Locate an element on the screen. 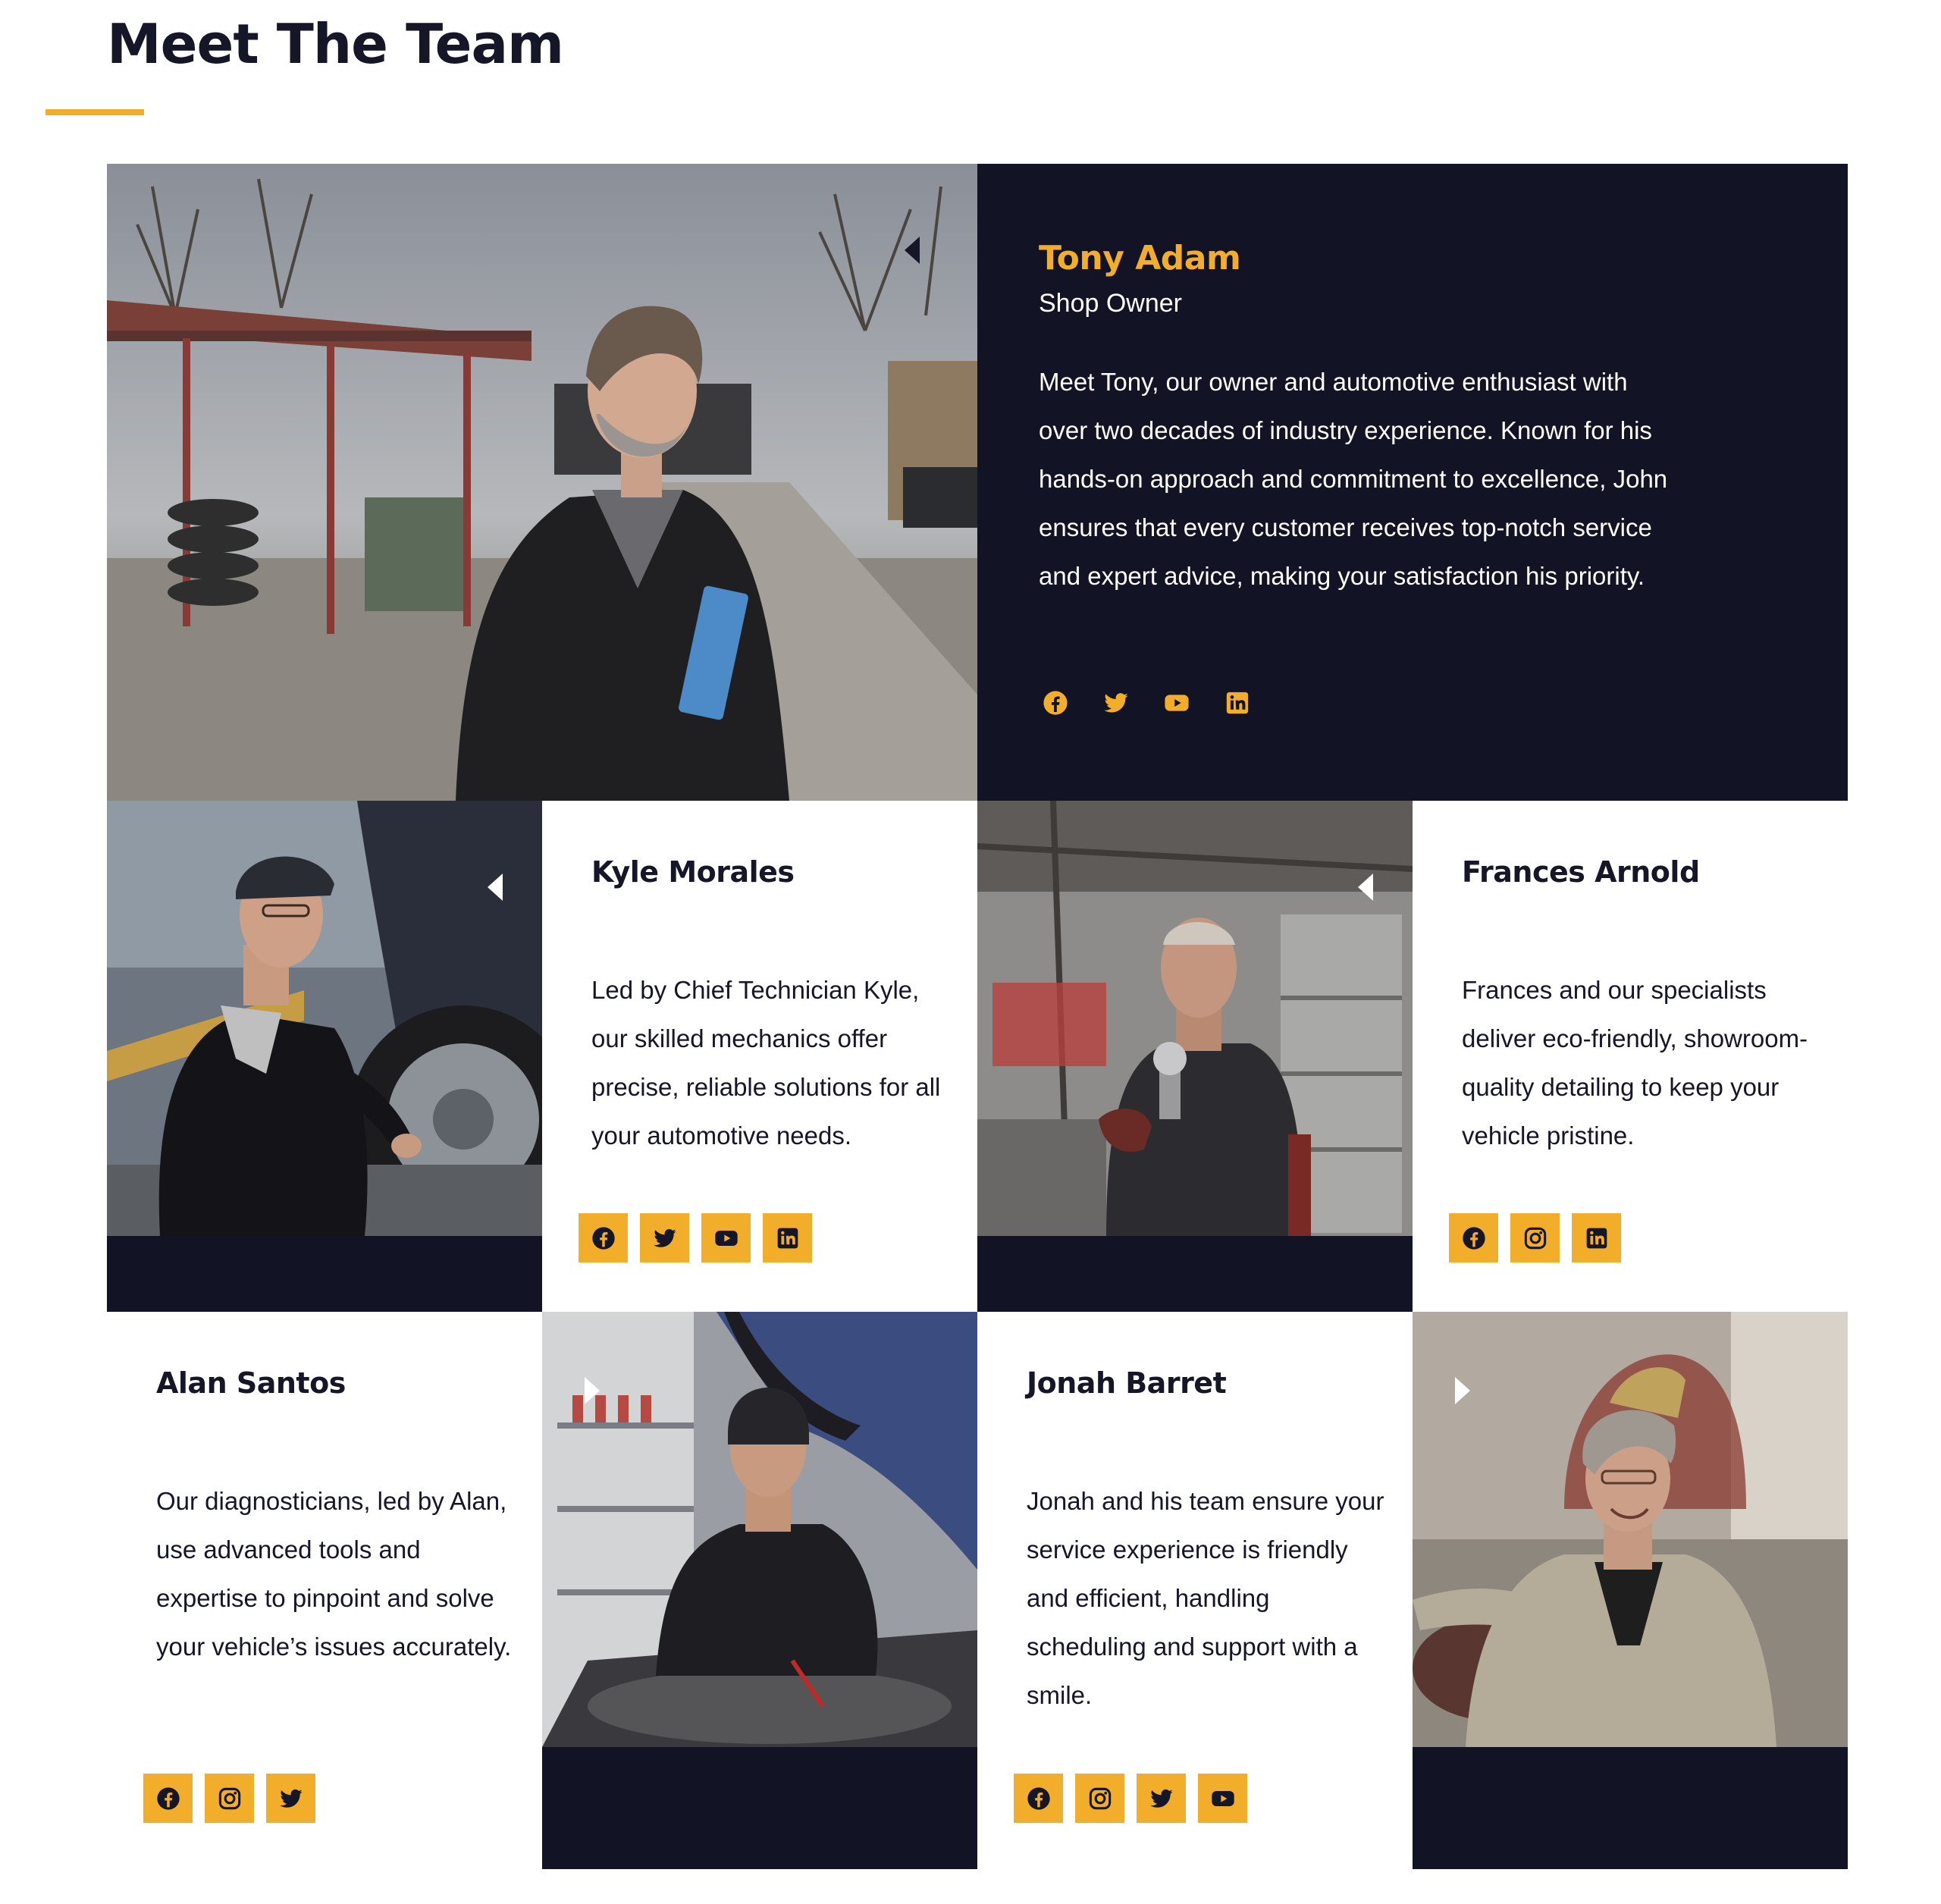  title-underline is located at coordinates (94, 112).